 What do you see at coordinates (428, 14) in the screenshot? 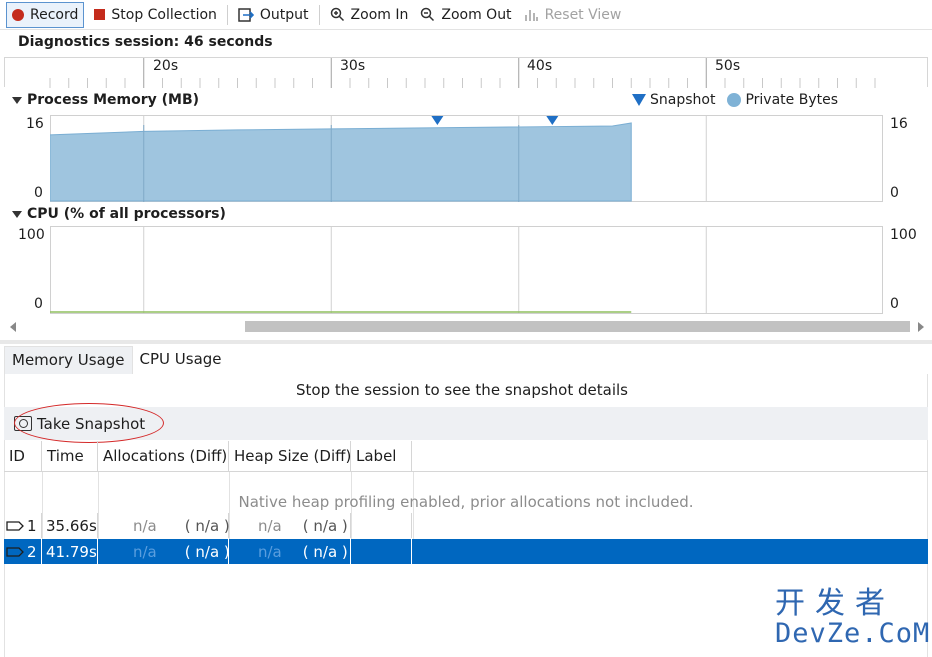
I see `zoom-out-icon` at bounding box center [428, 14].